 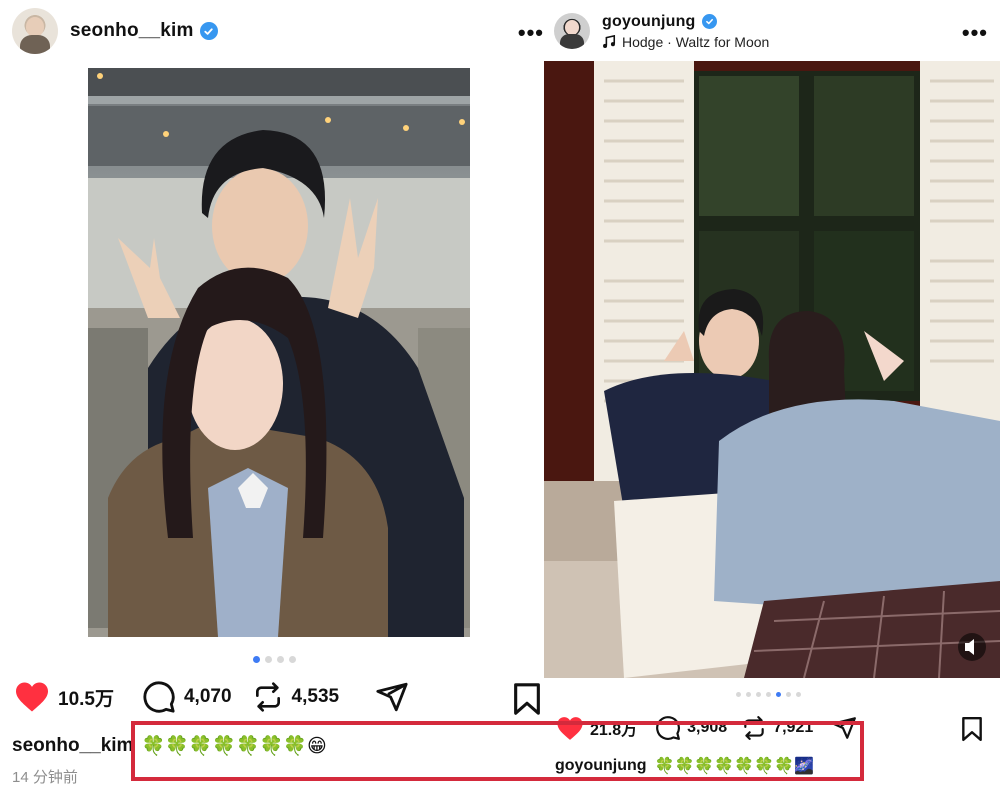 What do you see at coordinates (45, 777) in the screenshot?
I see `post-time: 14 分钟前` at bounding box center [45, 777].